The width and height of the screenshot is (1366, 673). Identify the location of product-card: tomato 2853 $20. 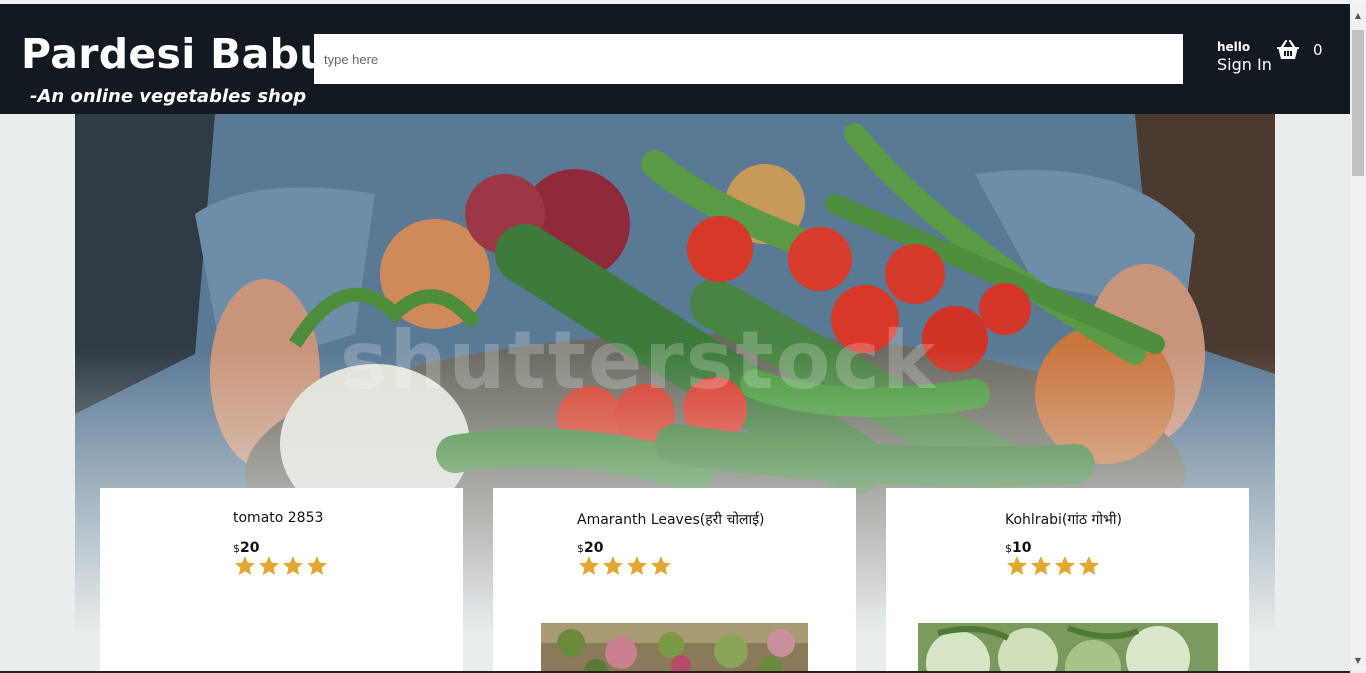
(281, 580).